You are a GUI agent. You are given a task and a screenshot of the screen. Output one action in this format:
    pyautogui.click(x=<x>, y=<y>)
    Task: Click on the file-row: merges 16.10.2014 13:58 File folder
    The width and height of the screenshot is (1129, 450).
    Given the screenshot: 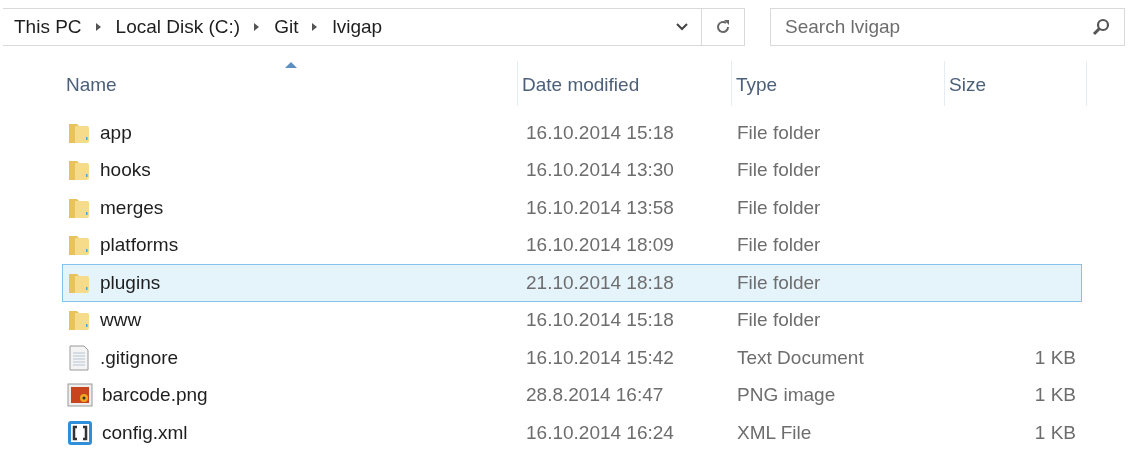 What is the action you would take?
    pyautogui.click(x=572, y=208)
    